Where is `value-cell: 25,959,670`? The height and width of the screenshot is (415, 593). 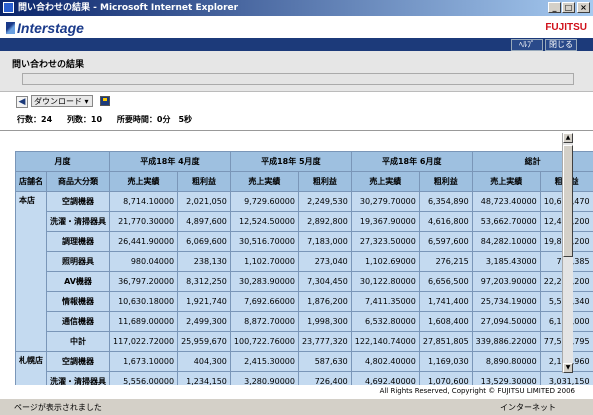
value-cell: 25,959,670 is located at coordinates (204, 342).